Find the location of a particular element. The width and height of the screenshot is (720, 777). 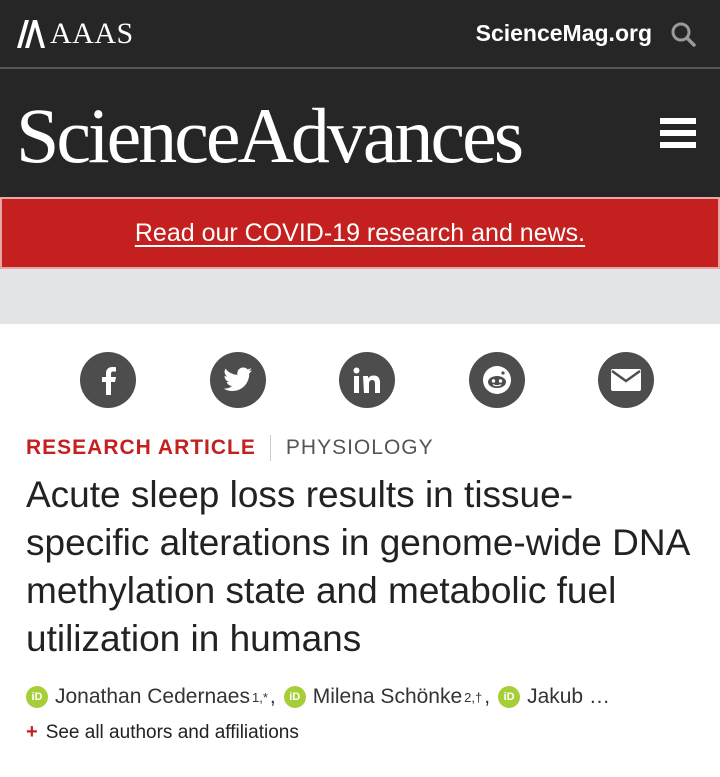

covid-banner-link: Read our COVID-19 research and news. is located at coordinates (360, 233).